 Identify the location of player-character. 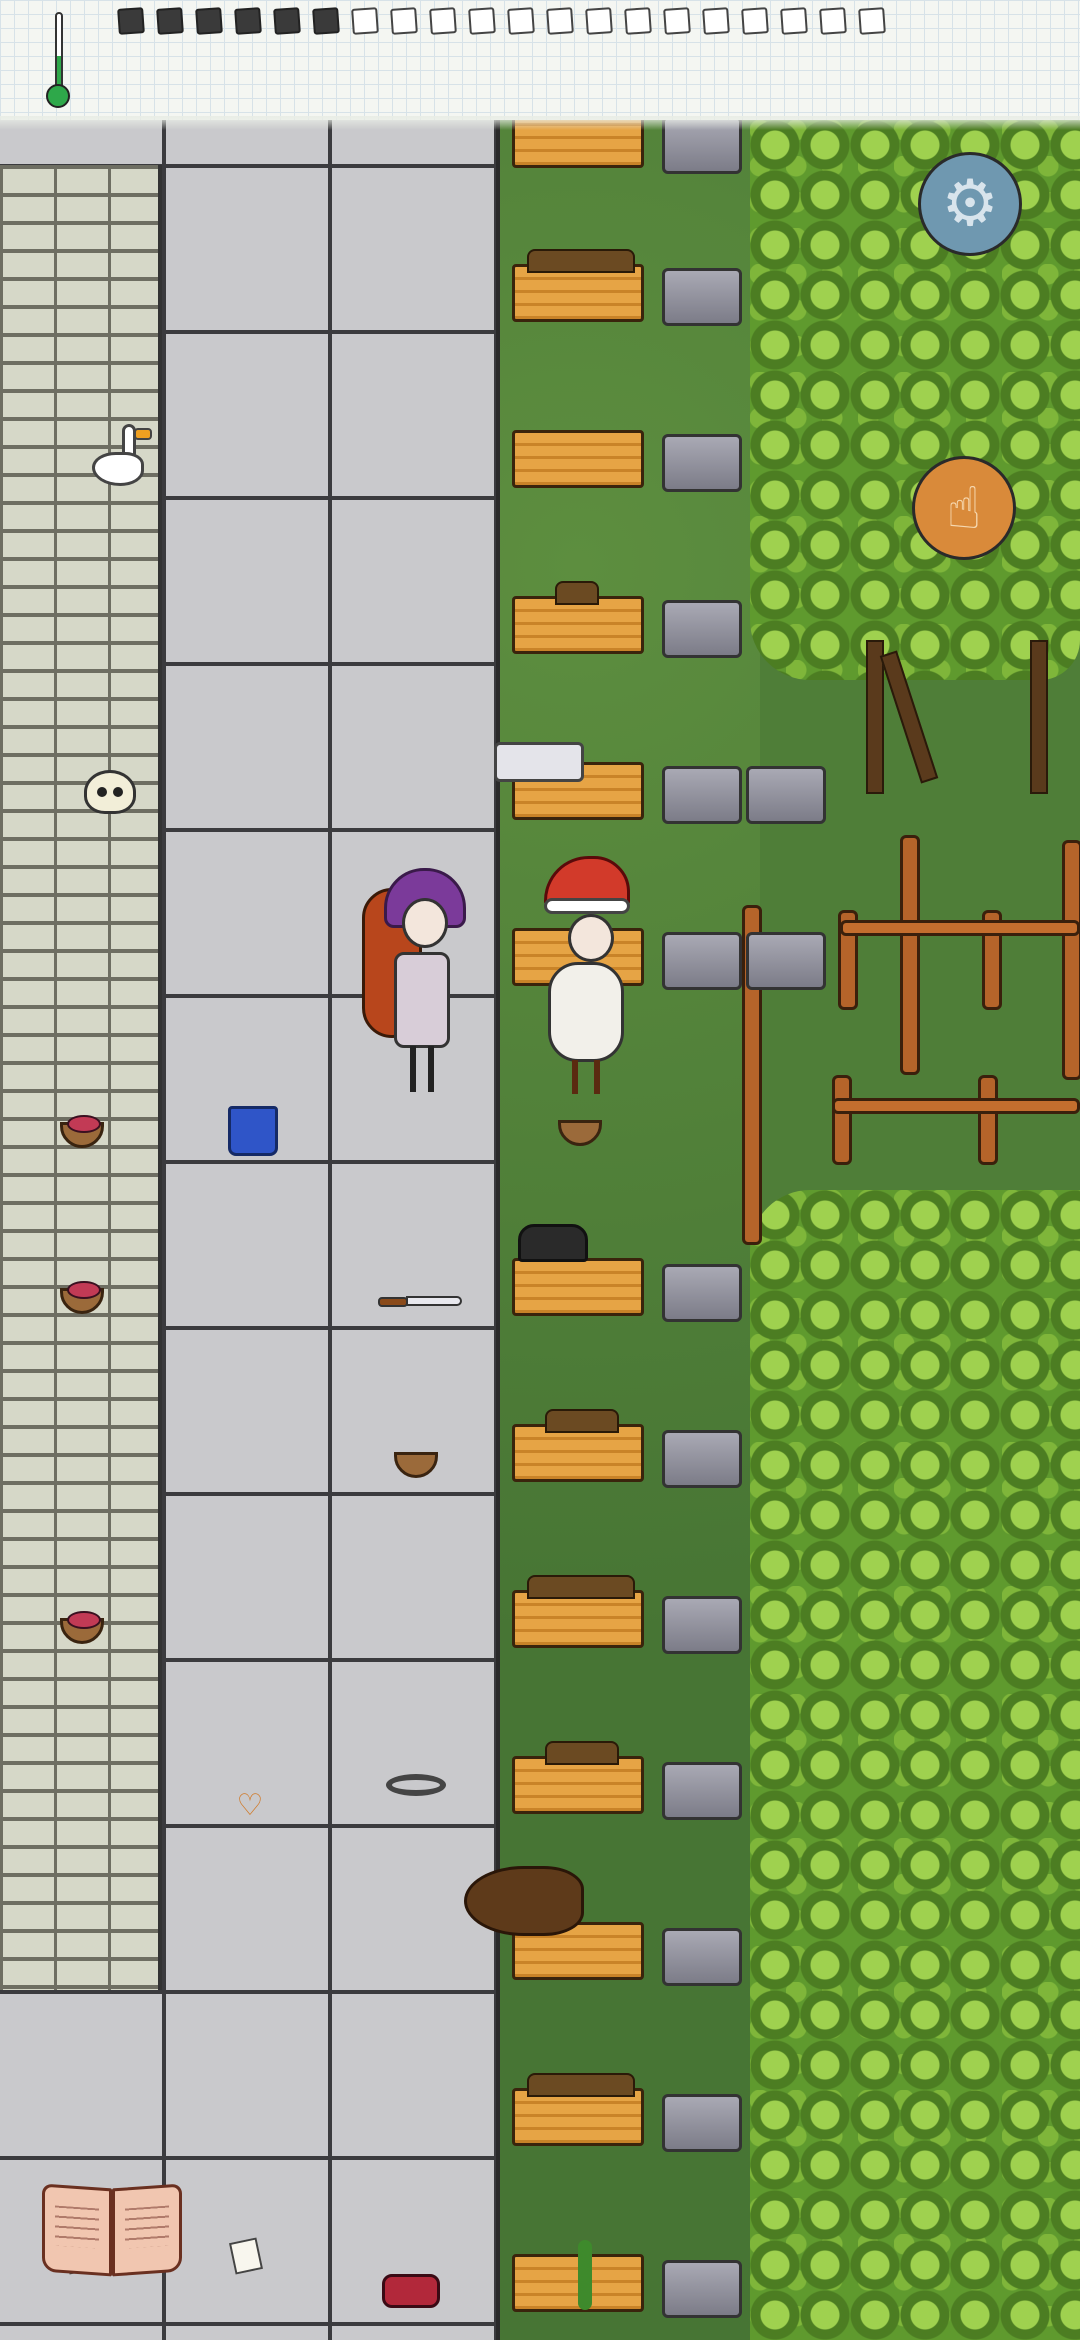
(413, 988).